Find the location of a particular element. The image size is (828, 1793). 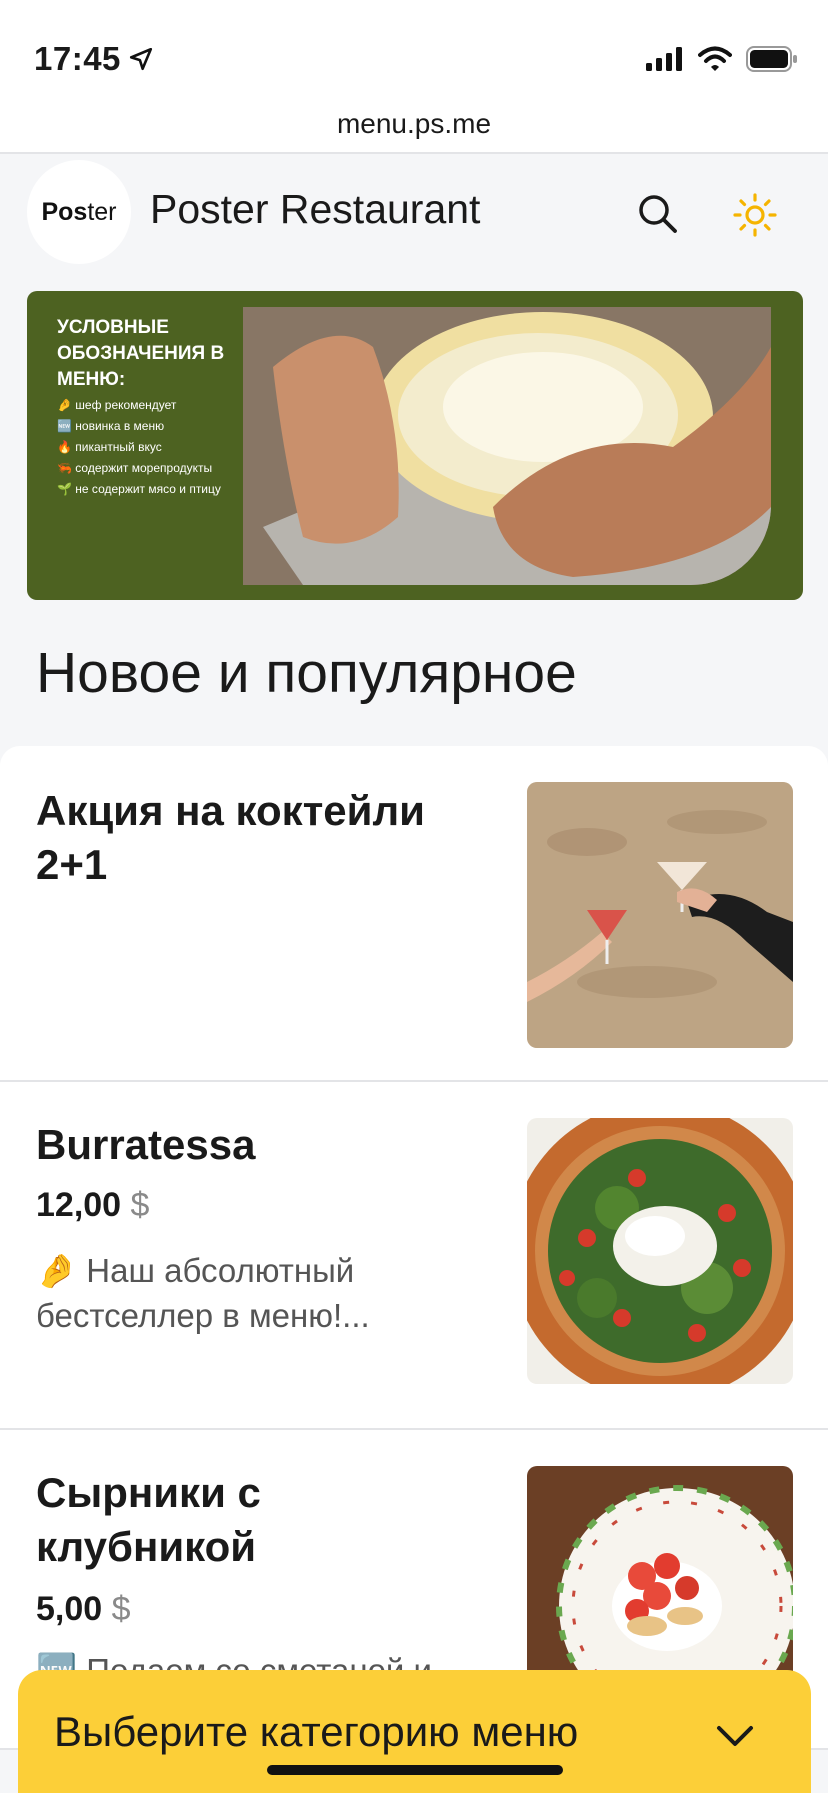

legend-item: 🌱 не содержит мясо и птицу is located at coordinates (139, 489).